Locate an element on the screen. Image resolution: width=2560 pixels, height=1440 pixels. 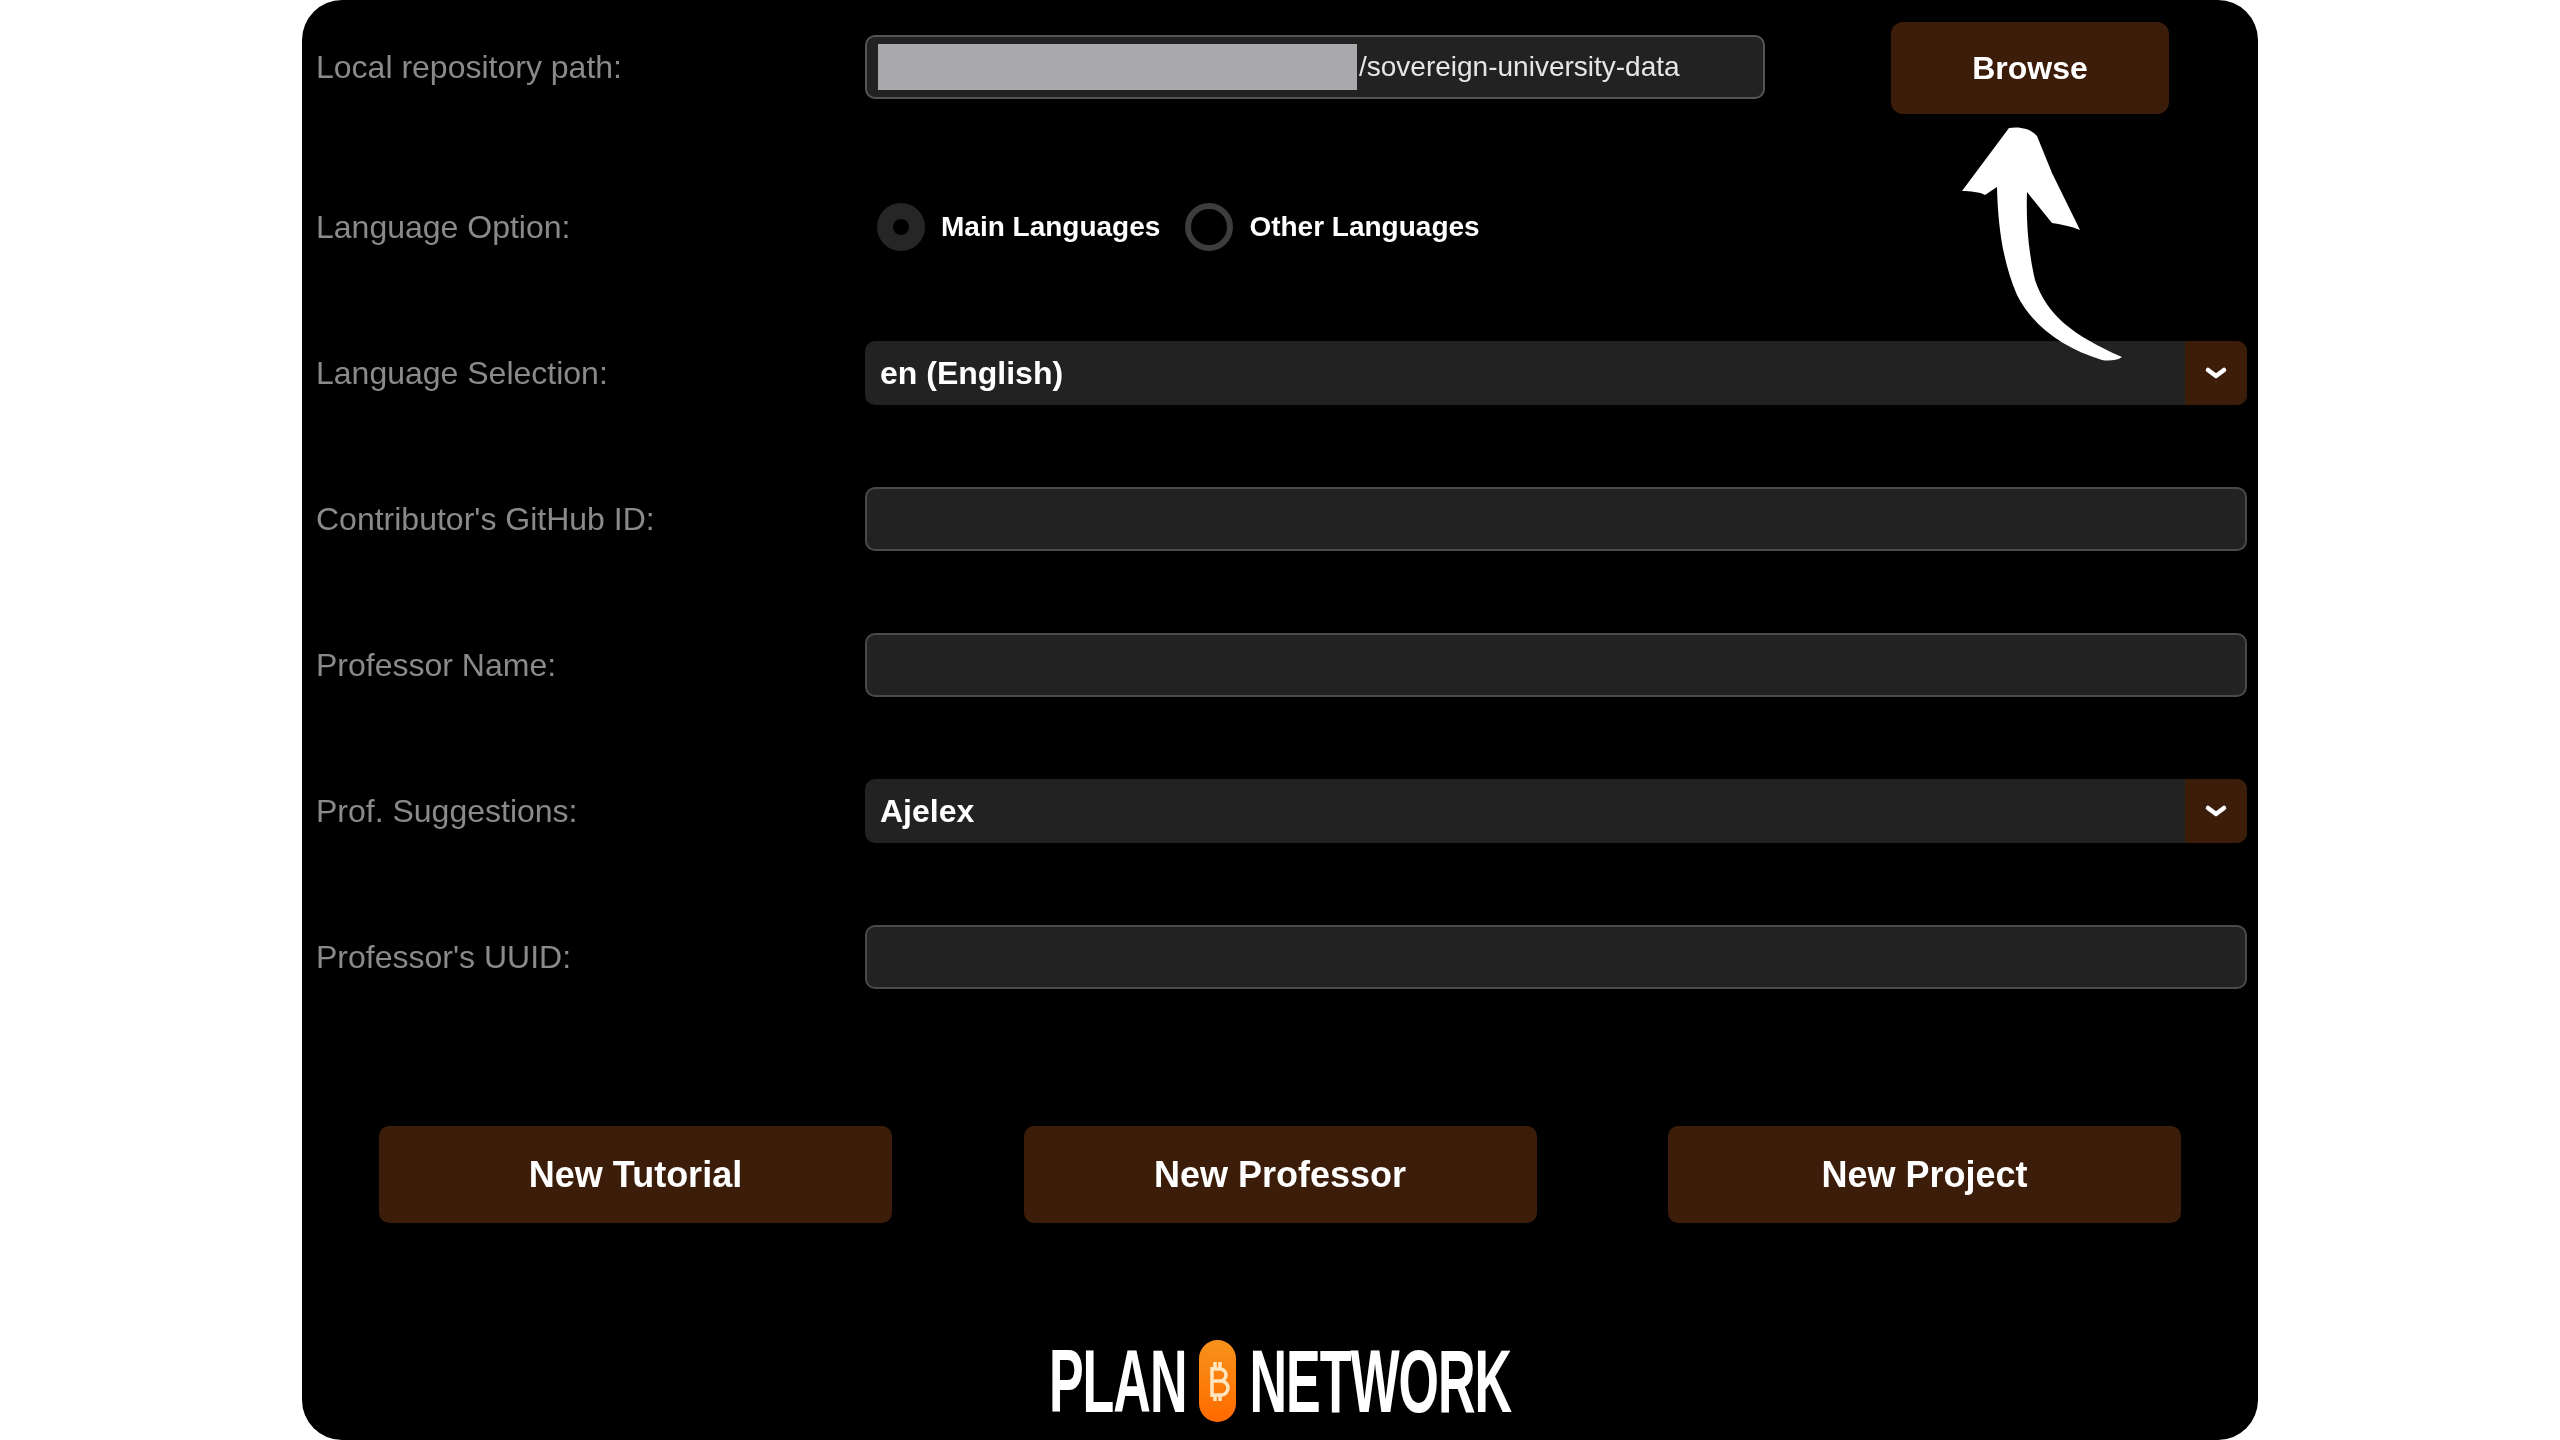
field-label: Local repository path: is located at coordinates (469, 67).